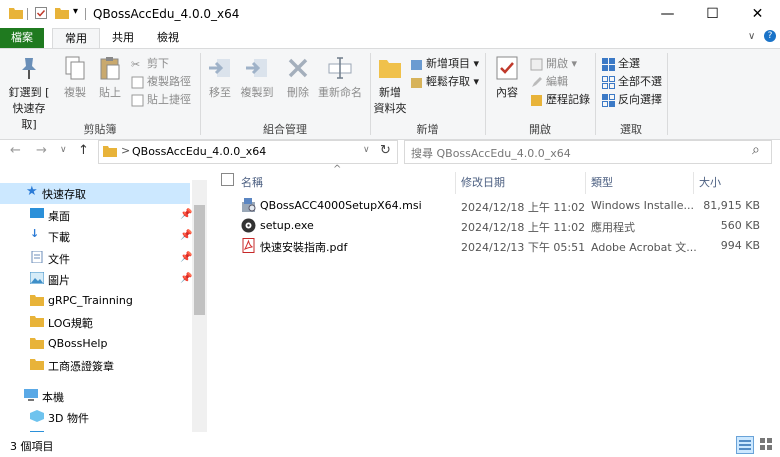  I want to click on paste-shortcut-button: 貼上捷徑, so click(161, 99).